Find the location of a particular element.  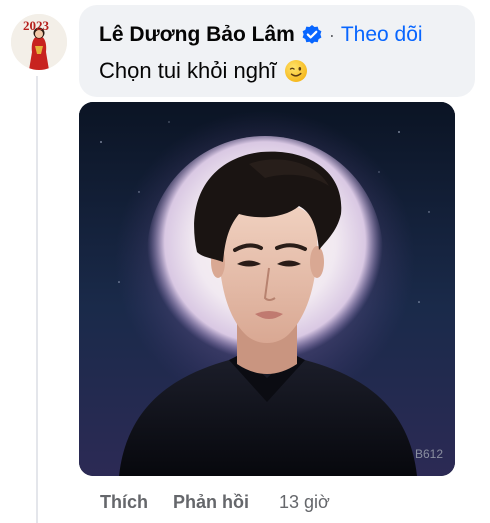

avatar-badge-text: 2023 is located at coordinates (36, 25).